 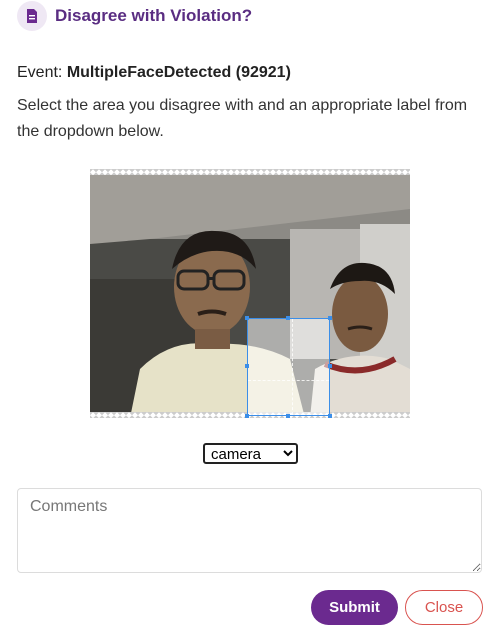 What do you see at coordinates (288, 416) in the screenshot?
I see `resize-handle-s` at bounding box center [288, 416].